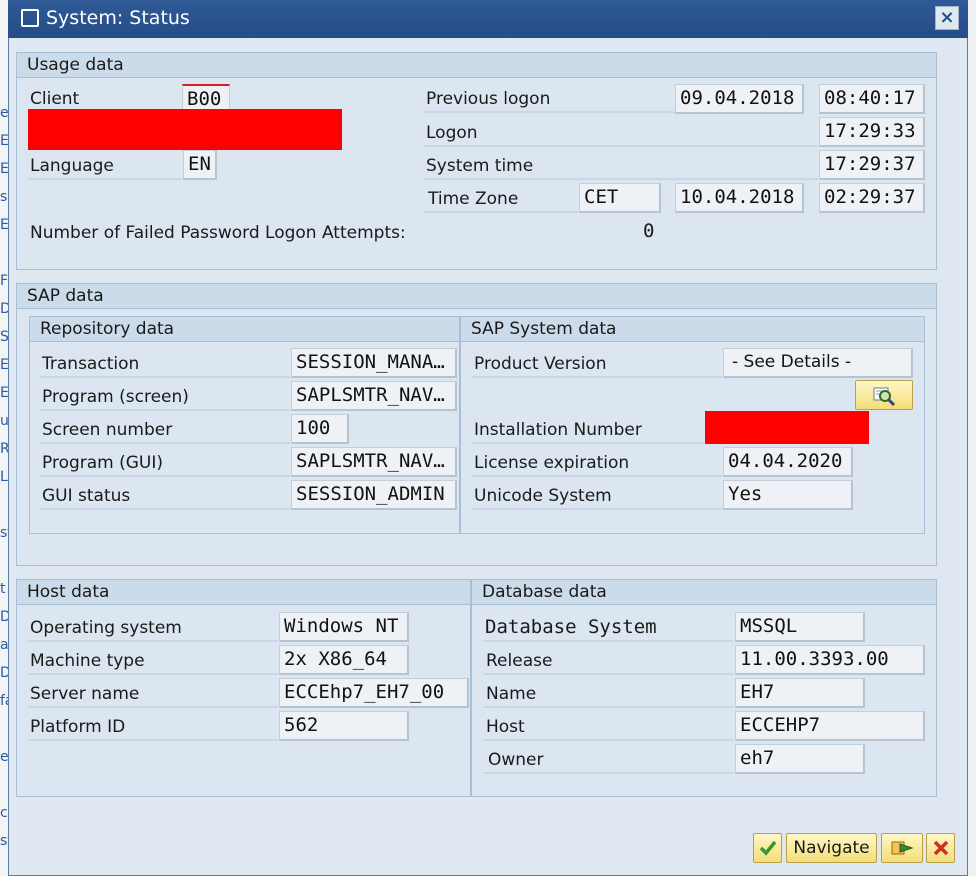 This screenshot has height=876, width=976. I want to click on platform-id-label: Platform ID, so click(78, 727).